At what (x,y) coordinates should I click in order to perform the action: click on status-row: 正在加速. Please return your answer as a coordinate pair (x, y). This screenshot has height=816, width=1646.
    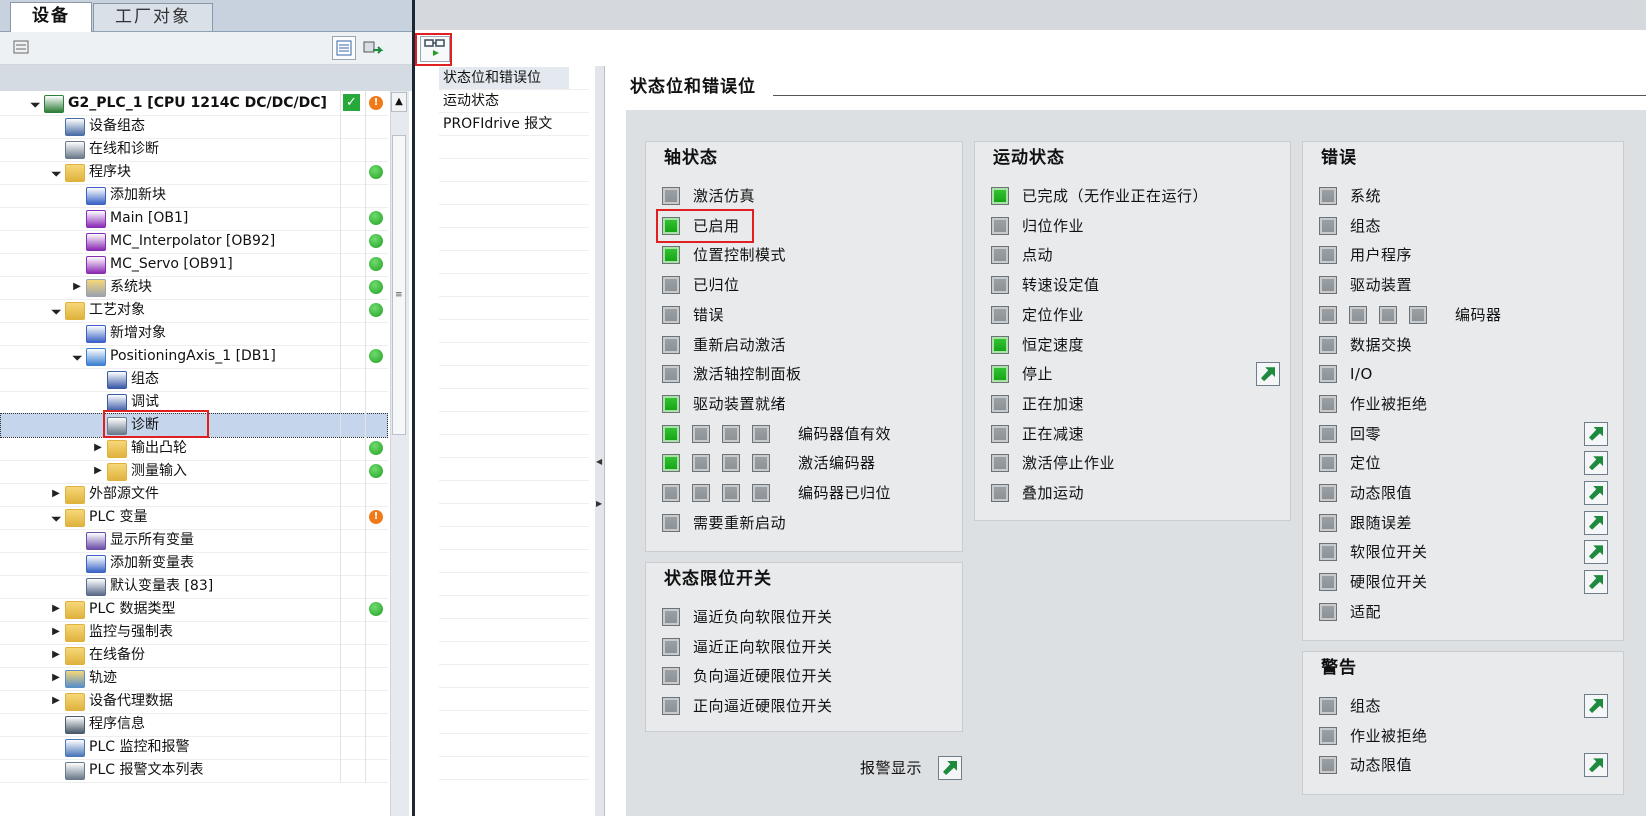
    Looking at the image, I should click on (1132, 404).